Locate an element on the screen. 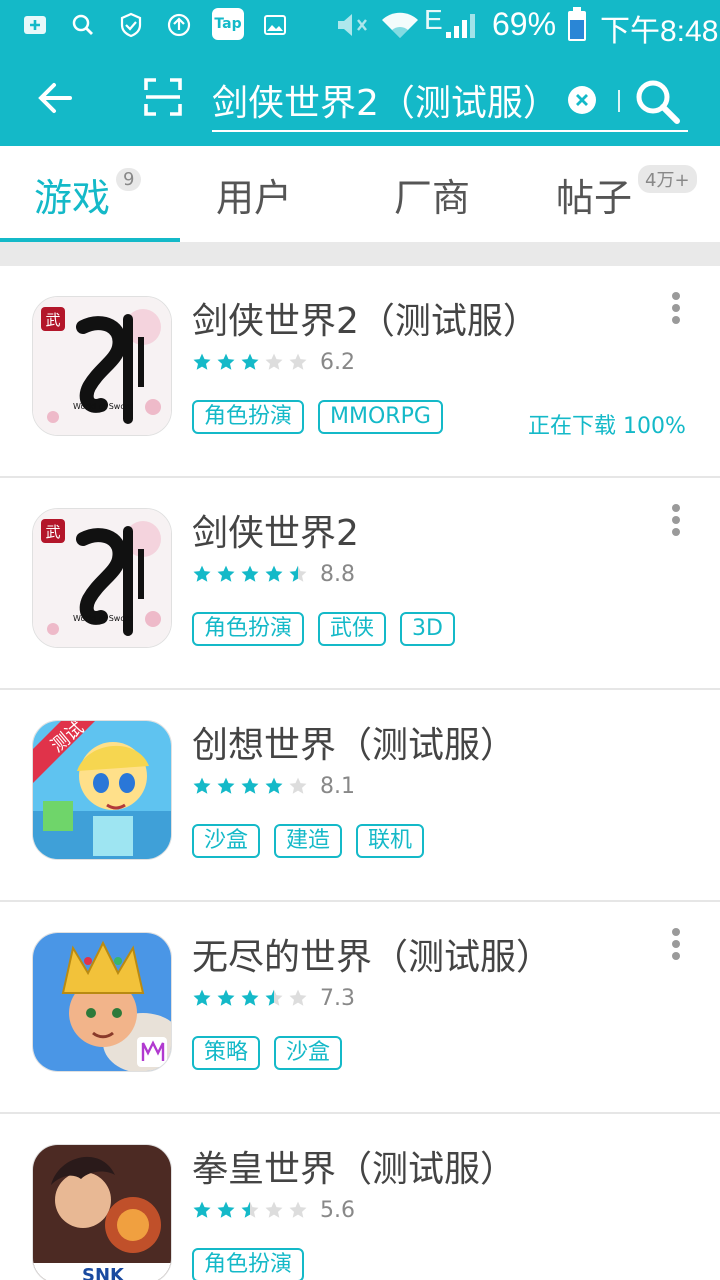 The height and width of the screenshot is (1280, 720). tag-chip: 建造 is located at coordinates (308, 841).